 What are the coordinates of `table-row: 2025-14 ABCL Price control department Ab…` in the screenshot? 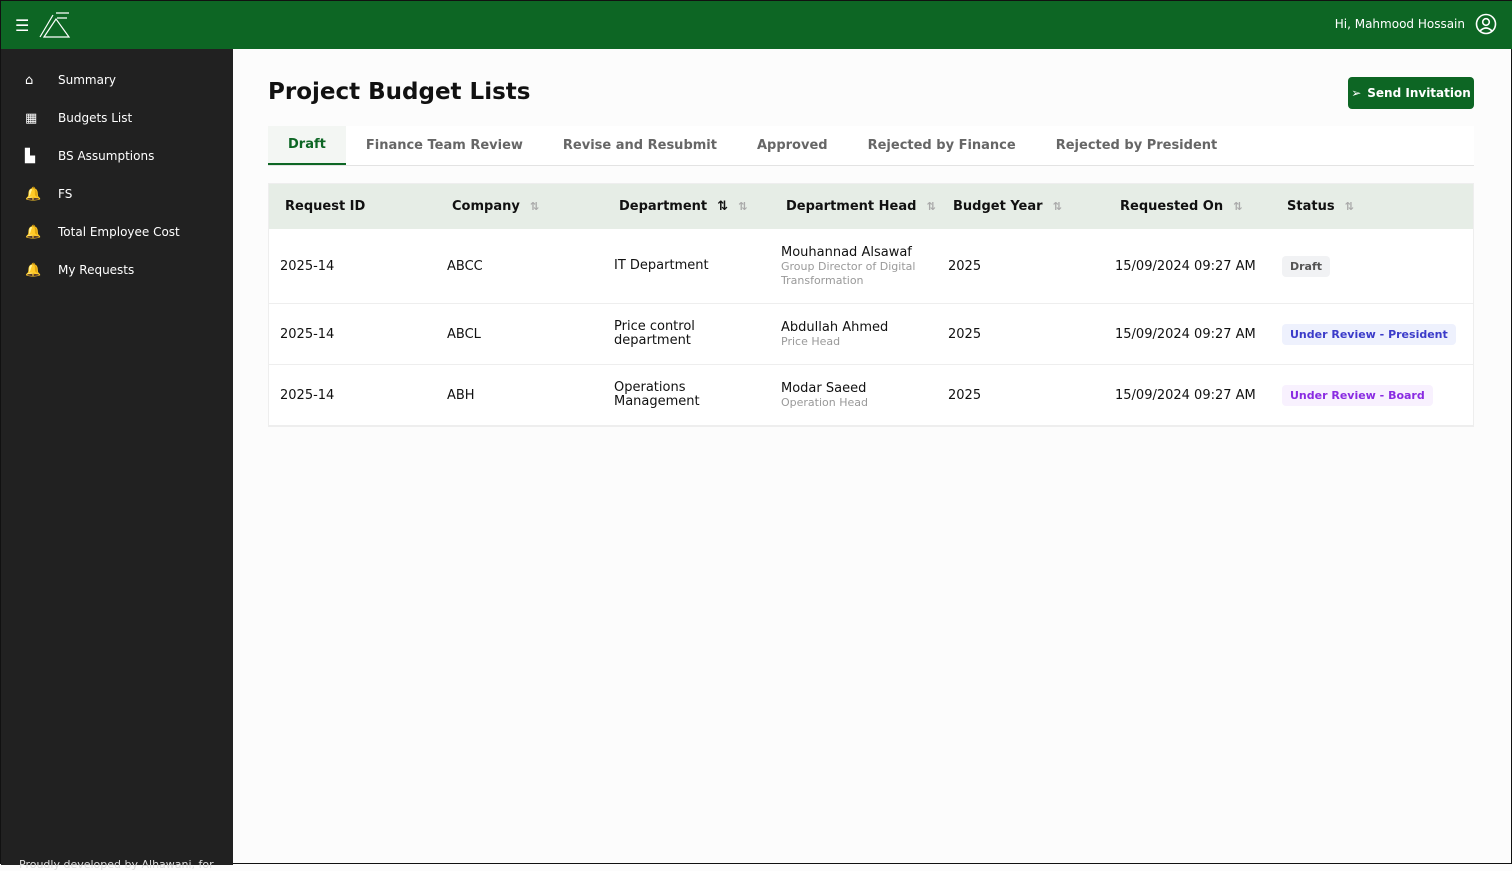 It's located at (871, 334).